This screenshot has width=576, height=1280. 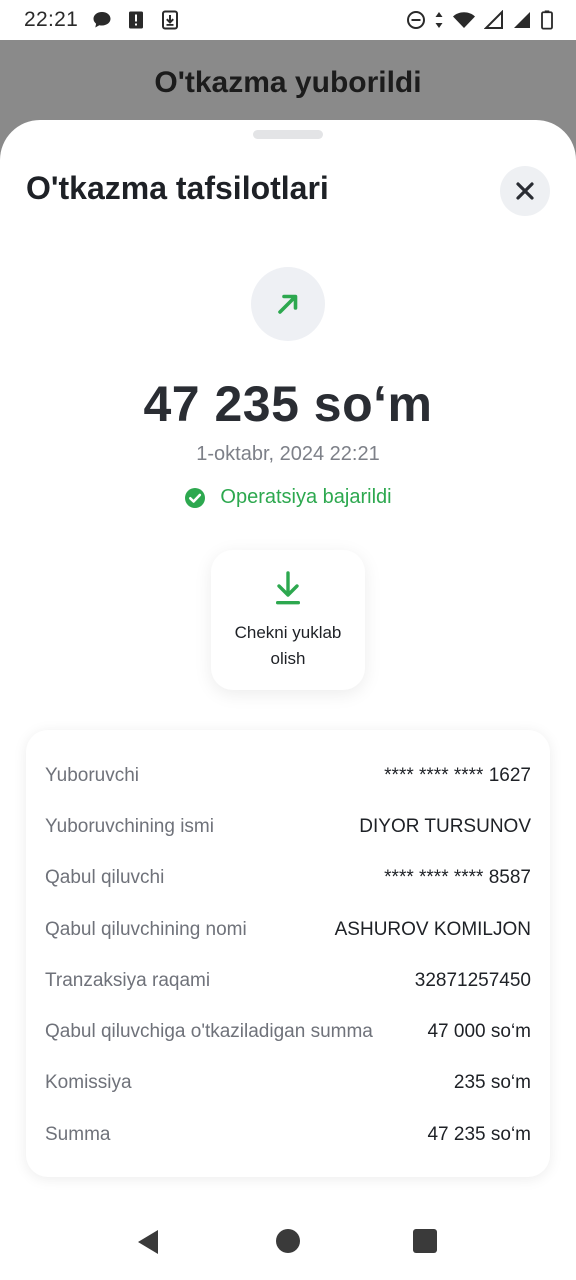 I want to click on detail-row-recipient-name: Qabul qiluvchining nomi ASHUROV KOMILJON, so click(x=288, y=929).